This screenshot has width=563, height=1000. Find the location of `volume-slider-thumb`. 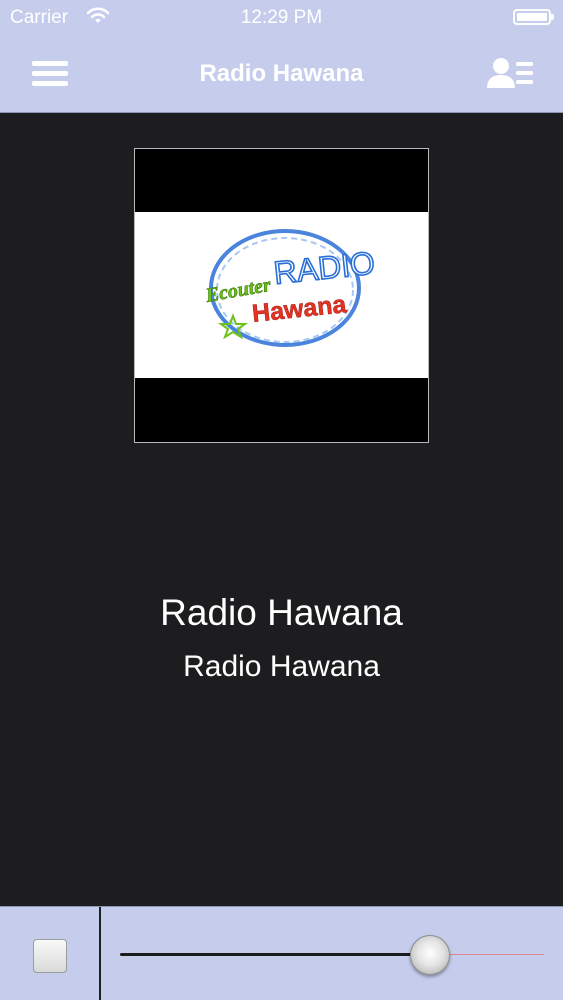

volume-slider-thumb is located at coordinates (429, 955).